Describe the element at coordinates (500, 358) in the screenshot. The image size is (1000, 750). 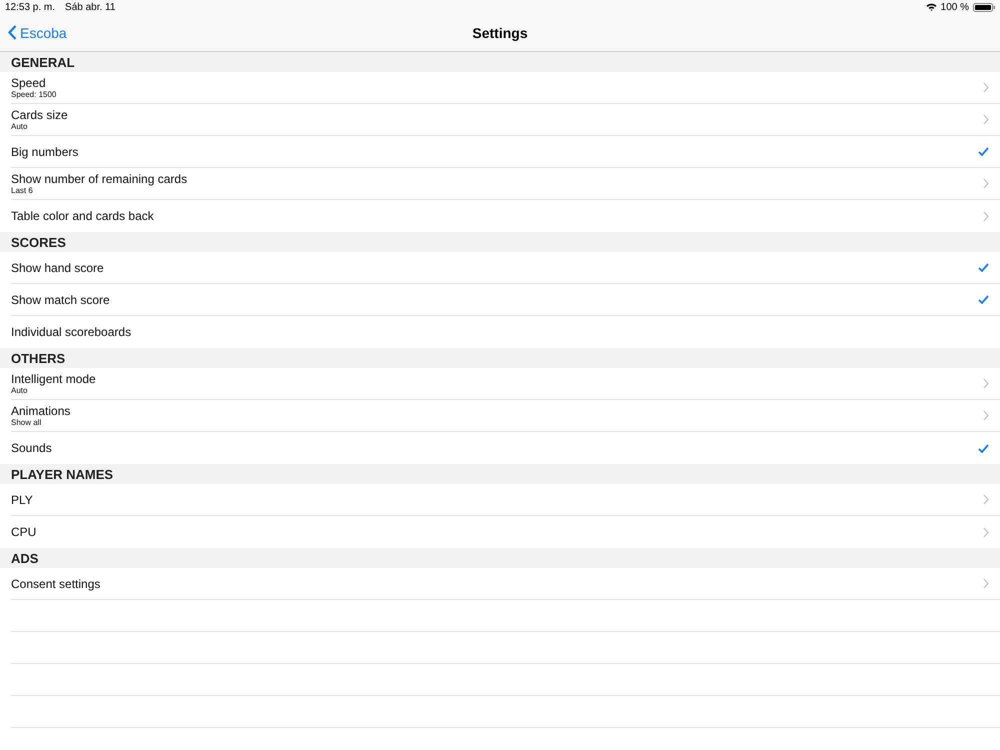
I see `section-header: OTHERS` at that location.